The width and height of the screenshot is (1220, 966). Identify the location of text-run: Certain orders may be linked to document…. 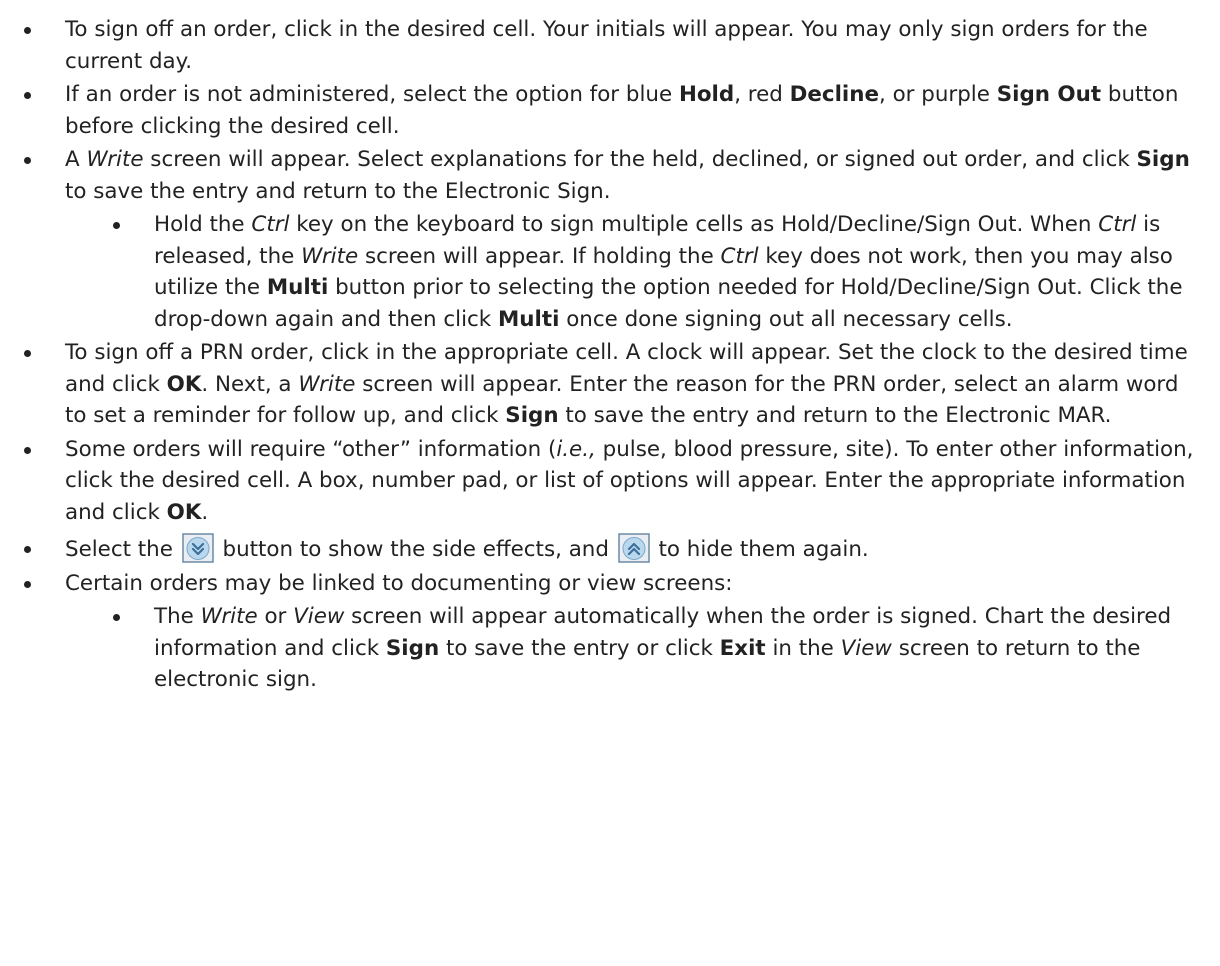
(399, 583).